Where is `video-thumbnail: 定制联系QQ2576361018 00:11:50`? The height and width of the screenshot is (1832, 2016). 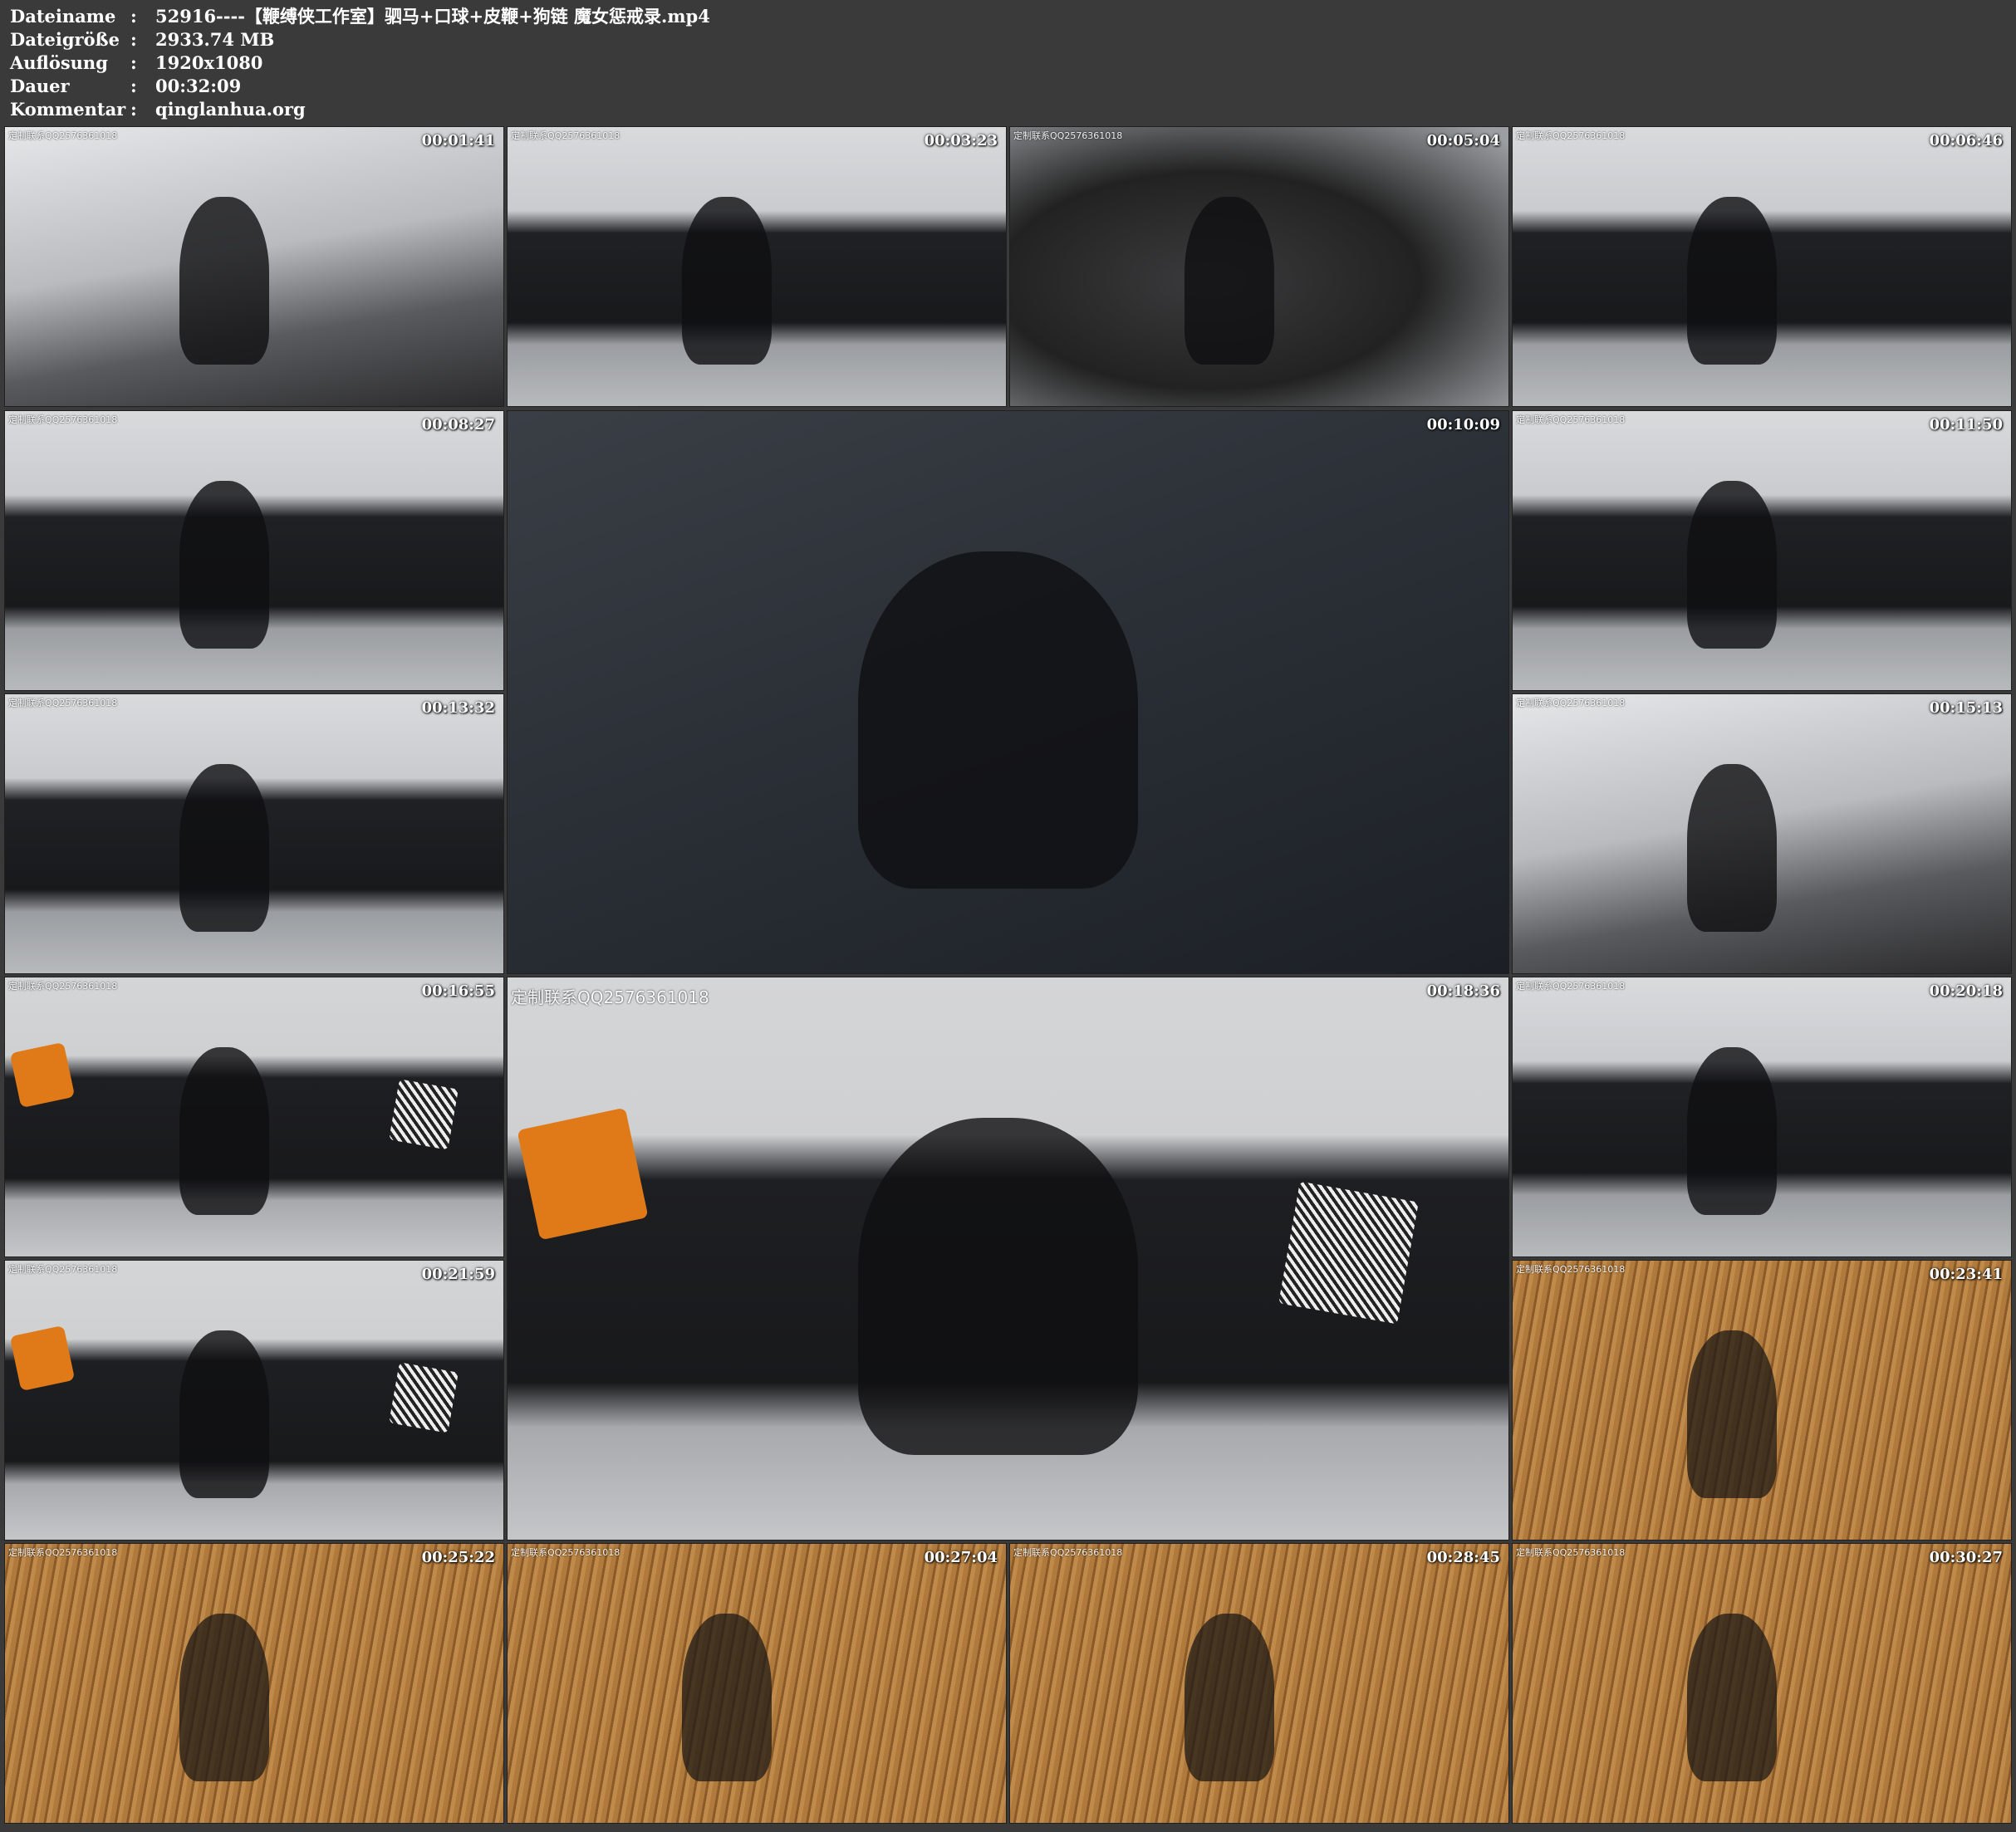 video-thumbnail: 定制联系QQ2576361018 00:11:50 is located at coordinates (1762, 550).